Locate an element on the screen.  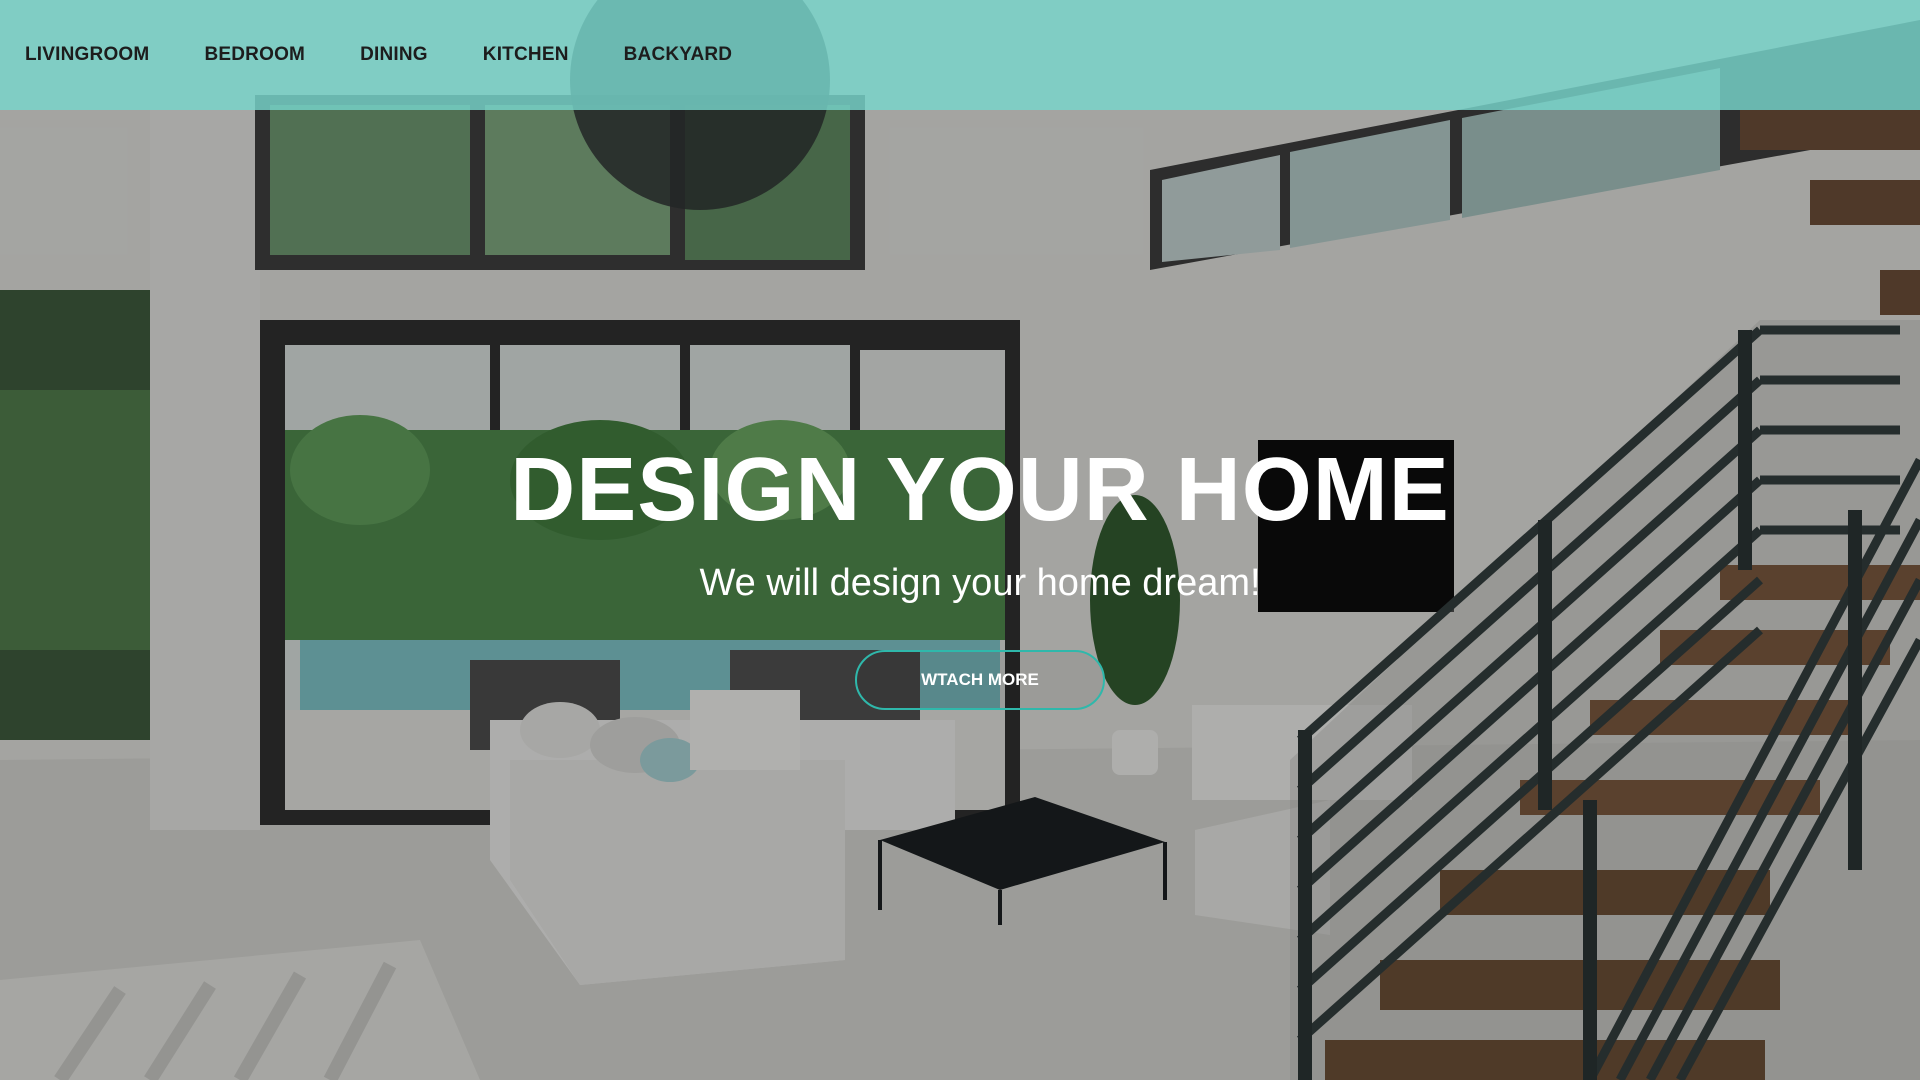
nav-item-livingroom: LIVINGROOM is located at coordinates (87, 55).